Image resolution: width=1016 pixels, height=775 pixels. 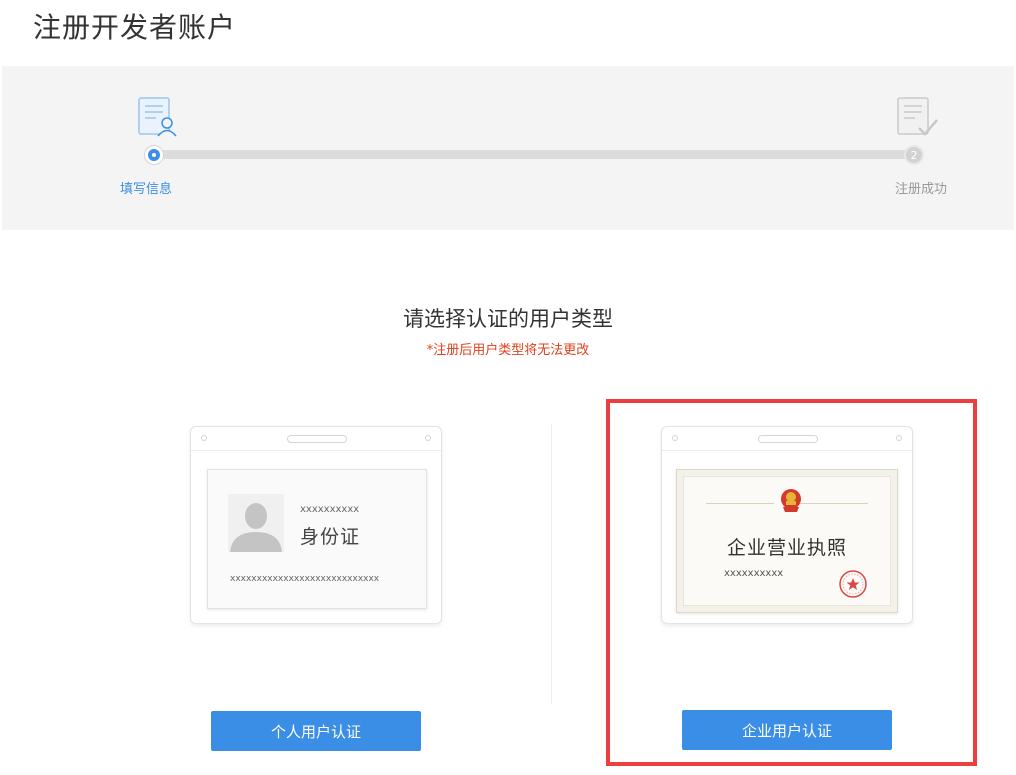 What do you see at coordinates (330, 509) in the screenshot?
I see `id-number-placeholder: xxxxxxxxxx` at bounding box center [330, 509].